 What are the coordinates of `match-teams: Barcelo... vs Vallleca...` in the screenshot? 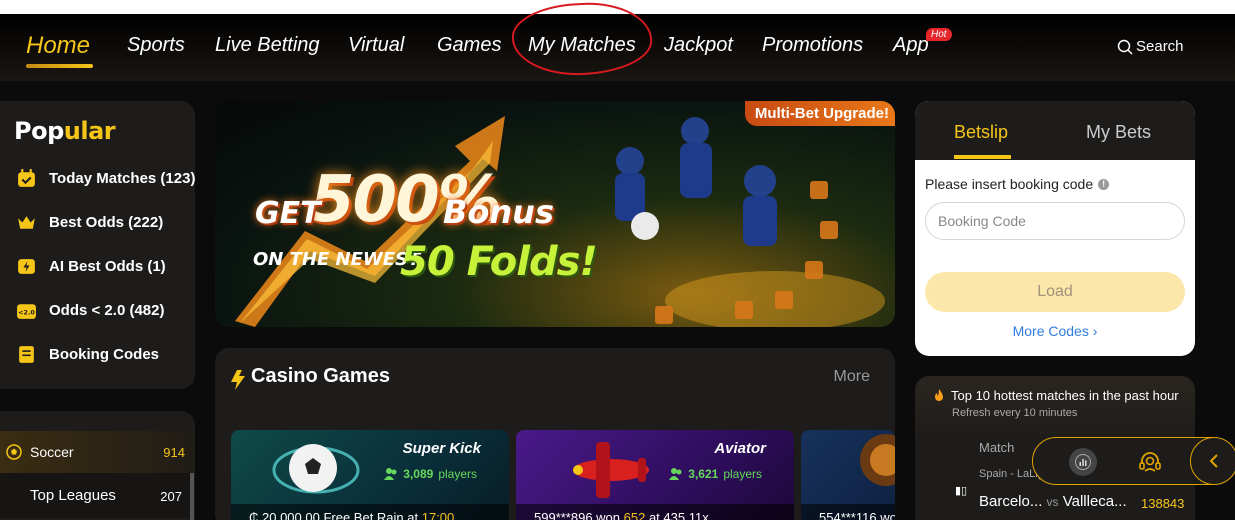 It's located at (1053, 501).